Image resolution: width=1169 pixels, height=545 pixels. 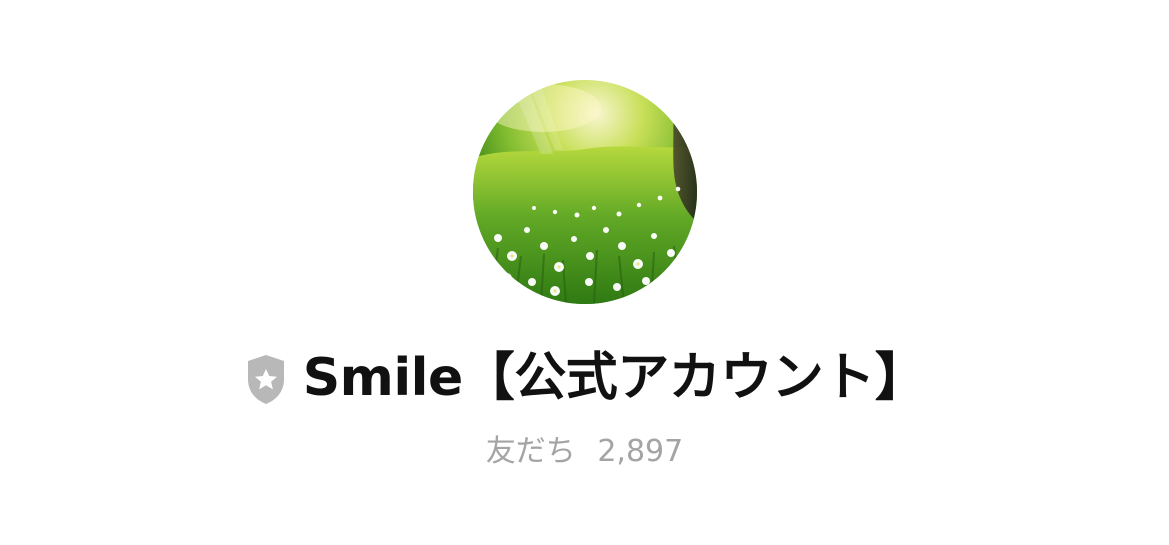 What do you see at coordinates (530, 451) in the screenshot?
I see `friends-label: 友だち` at bounding box center [530, 451].